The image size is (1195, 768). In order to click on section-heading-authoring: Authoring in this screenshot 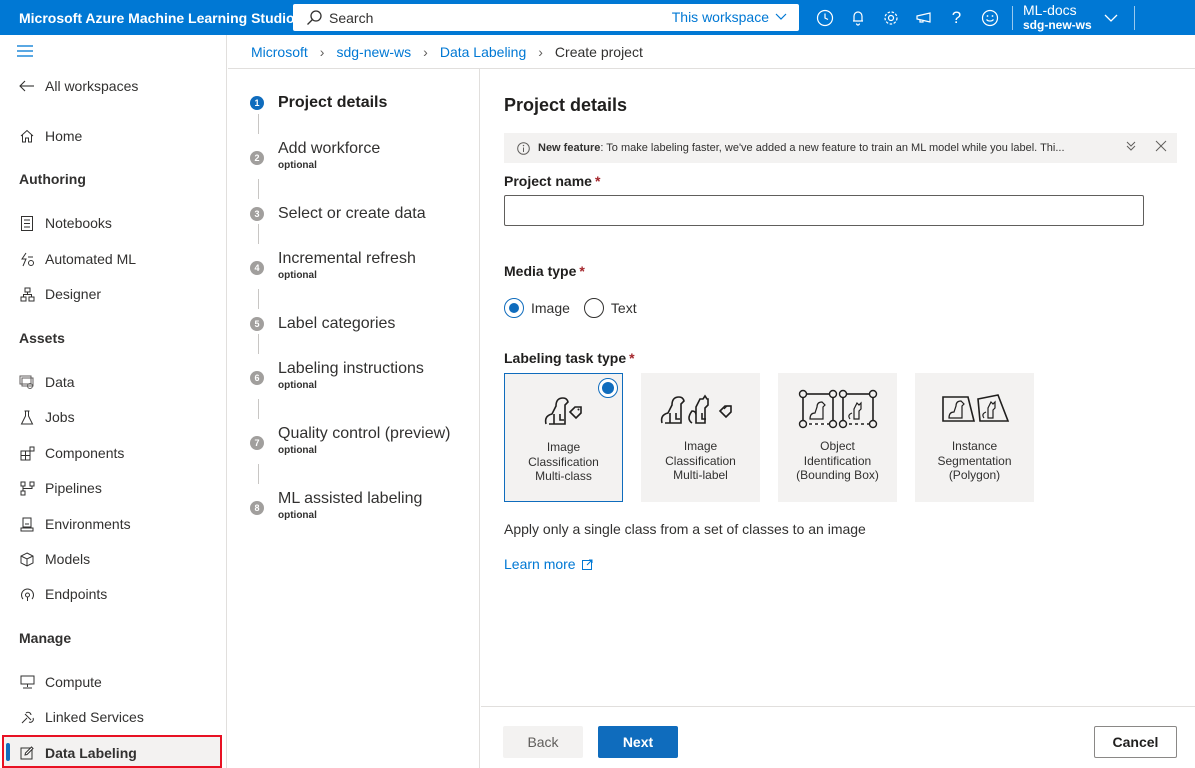, I will do `click(52, 179)`.